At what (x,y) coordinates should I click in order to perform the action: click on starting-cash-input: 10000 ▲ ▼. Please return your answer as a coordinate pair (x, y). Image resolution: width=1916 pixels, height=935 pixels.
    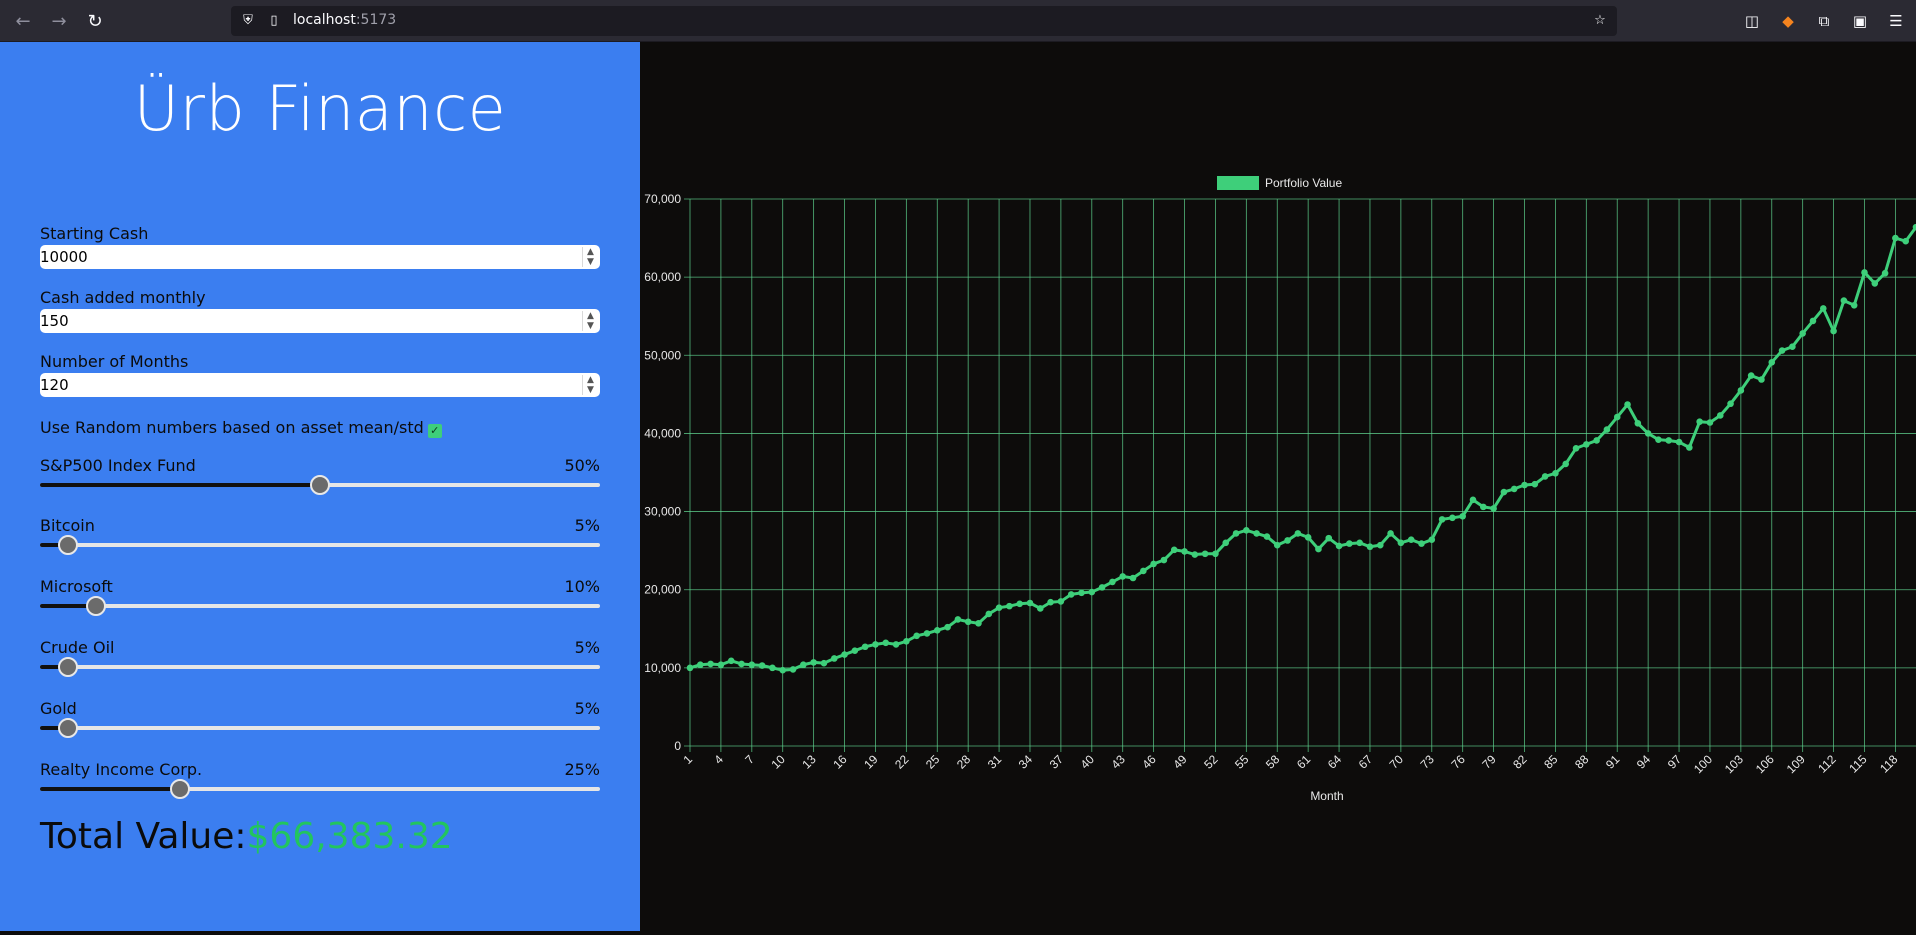
    Looking at the image, I should click on (320, 257).